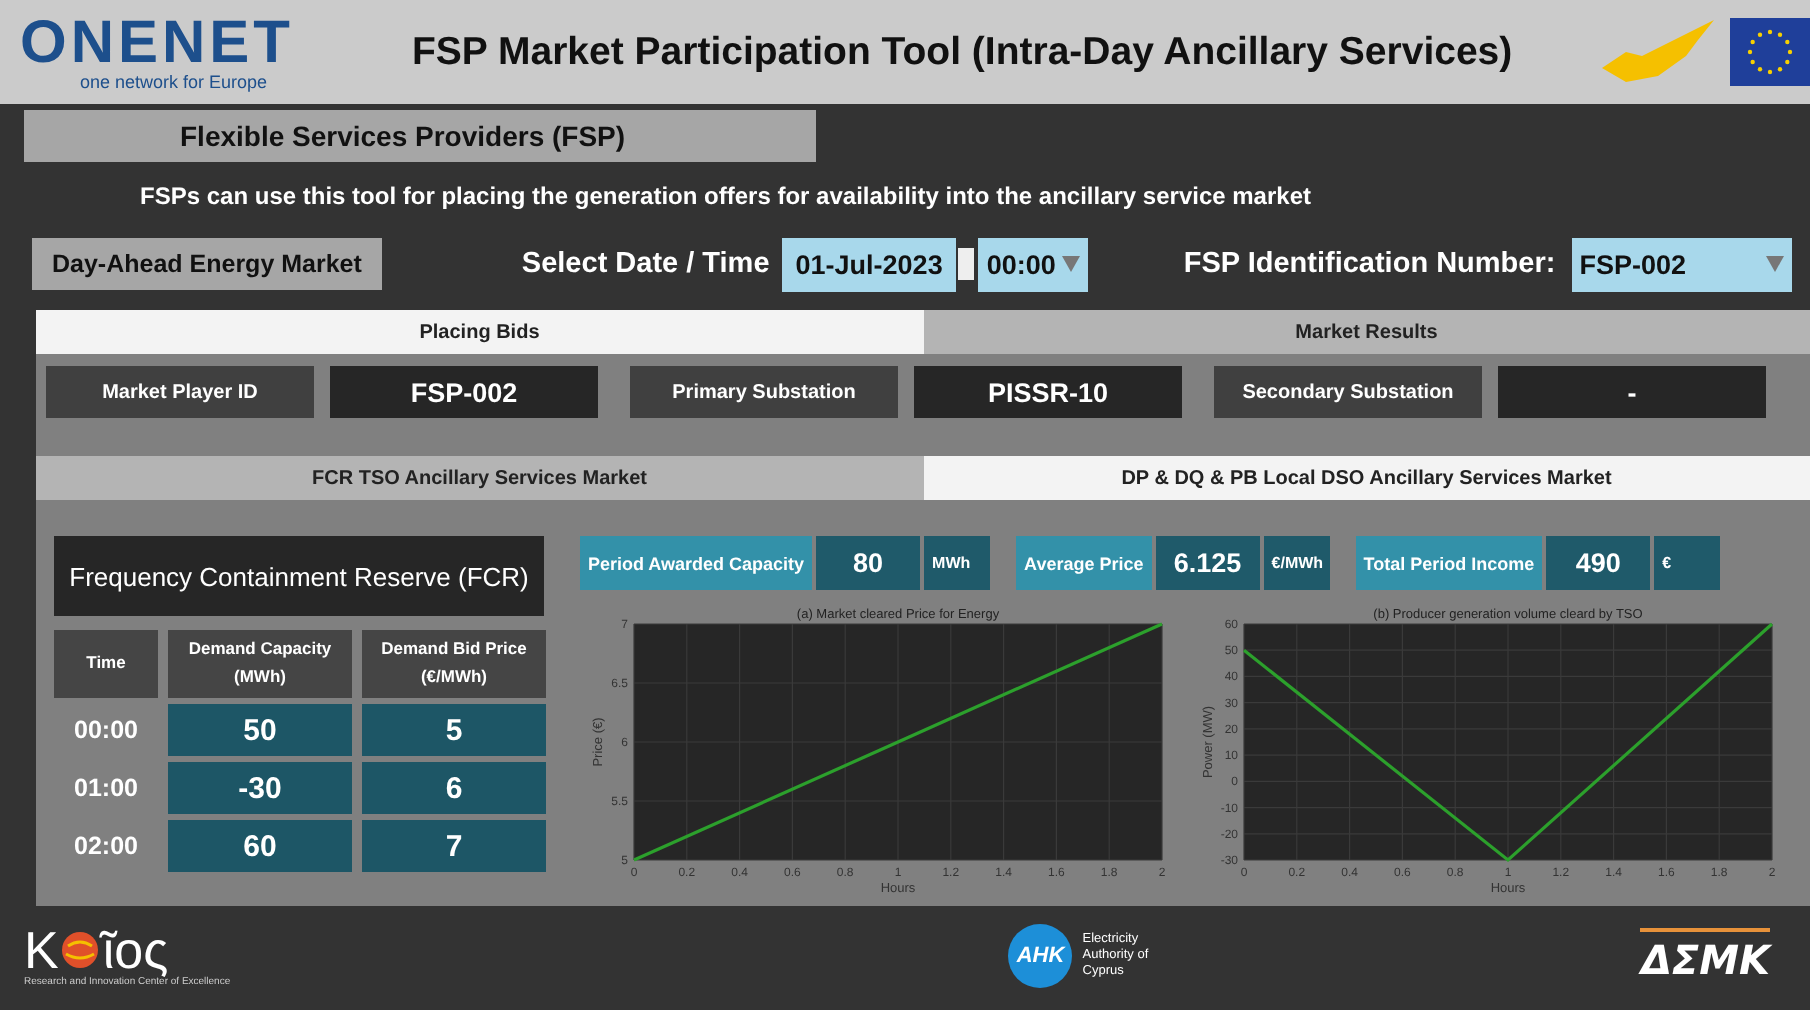  What do you see at coordinates (1366, 332) in the screenshot?
I see `tab: Market Results` at bounding box center [1366, 332].